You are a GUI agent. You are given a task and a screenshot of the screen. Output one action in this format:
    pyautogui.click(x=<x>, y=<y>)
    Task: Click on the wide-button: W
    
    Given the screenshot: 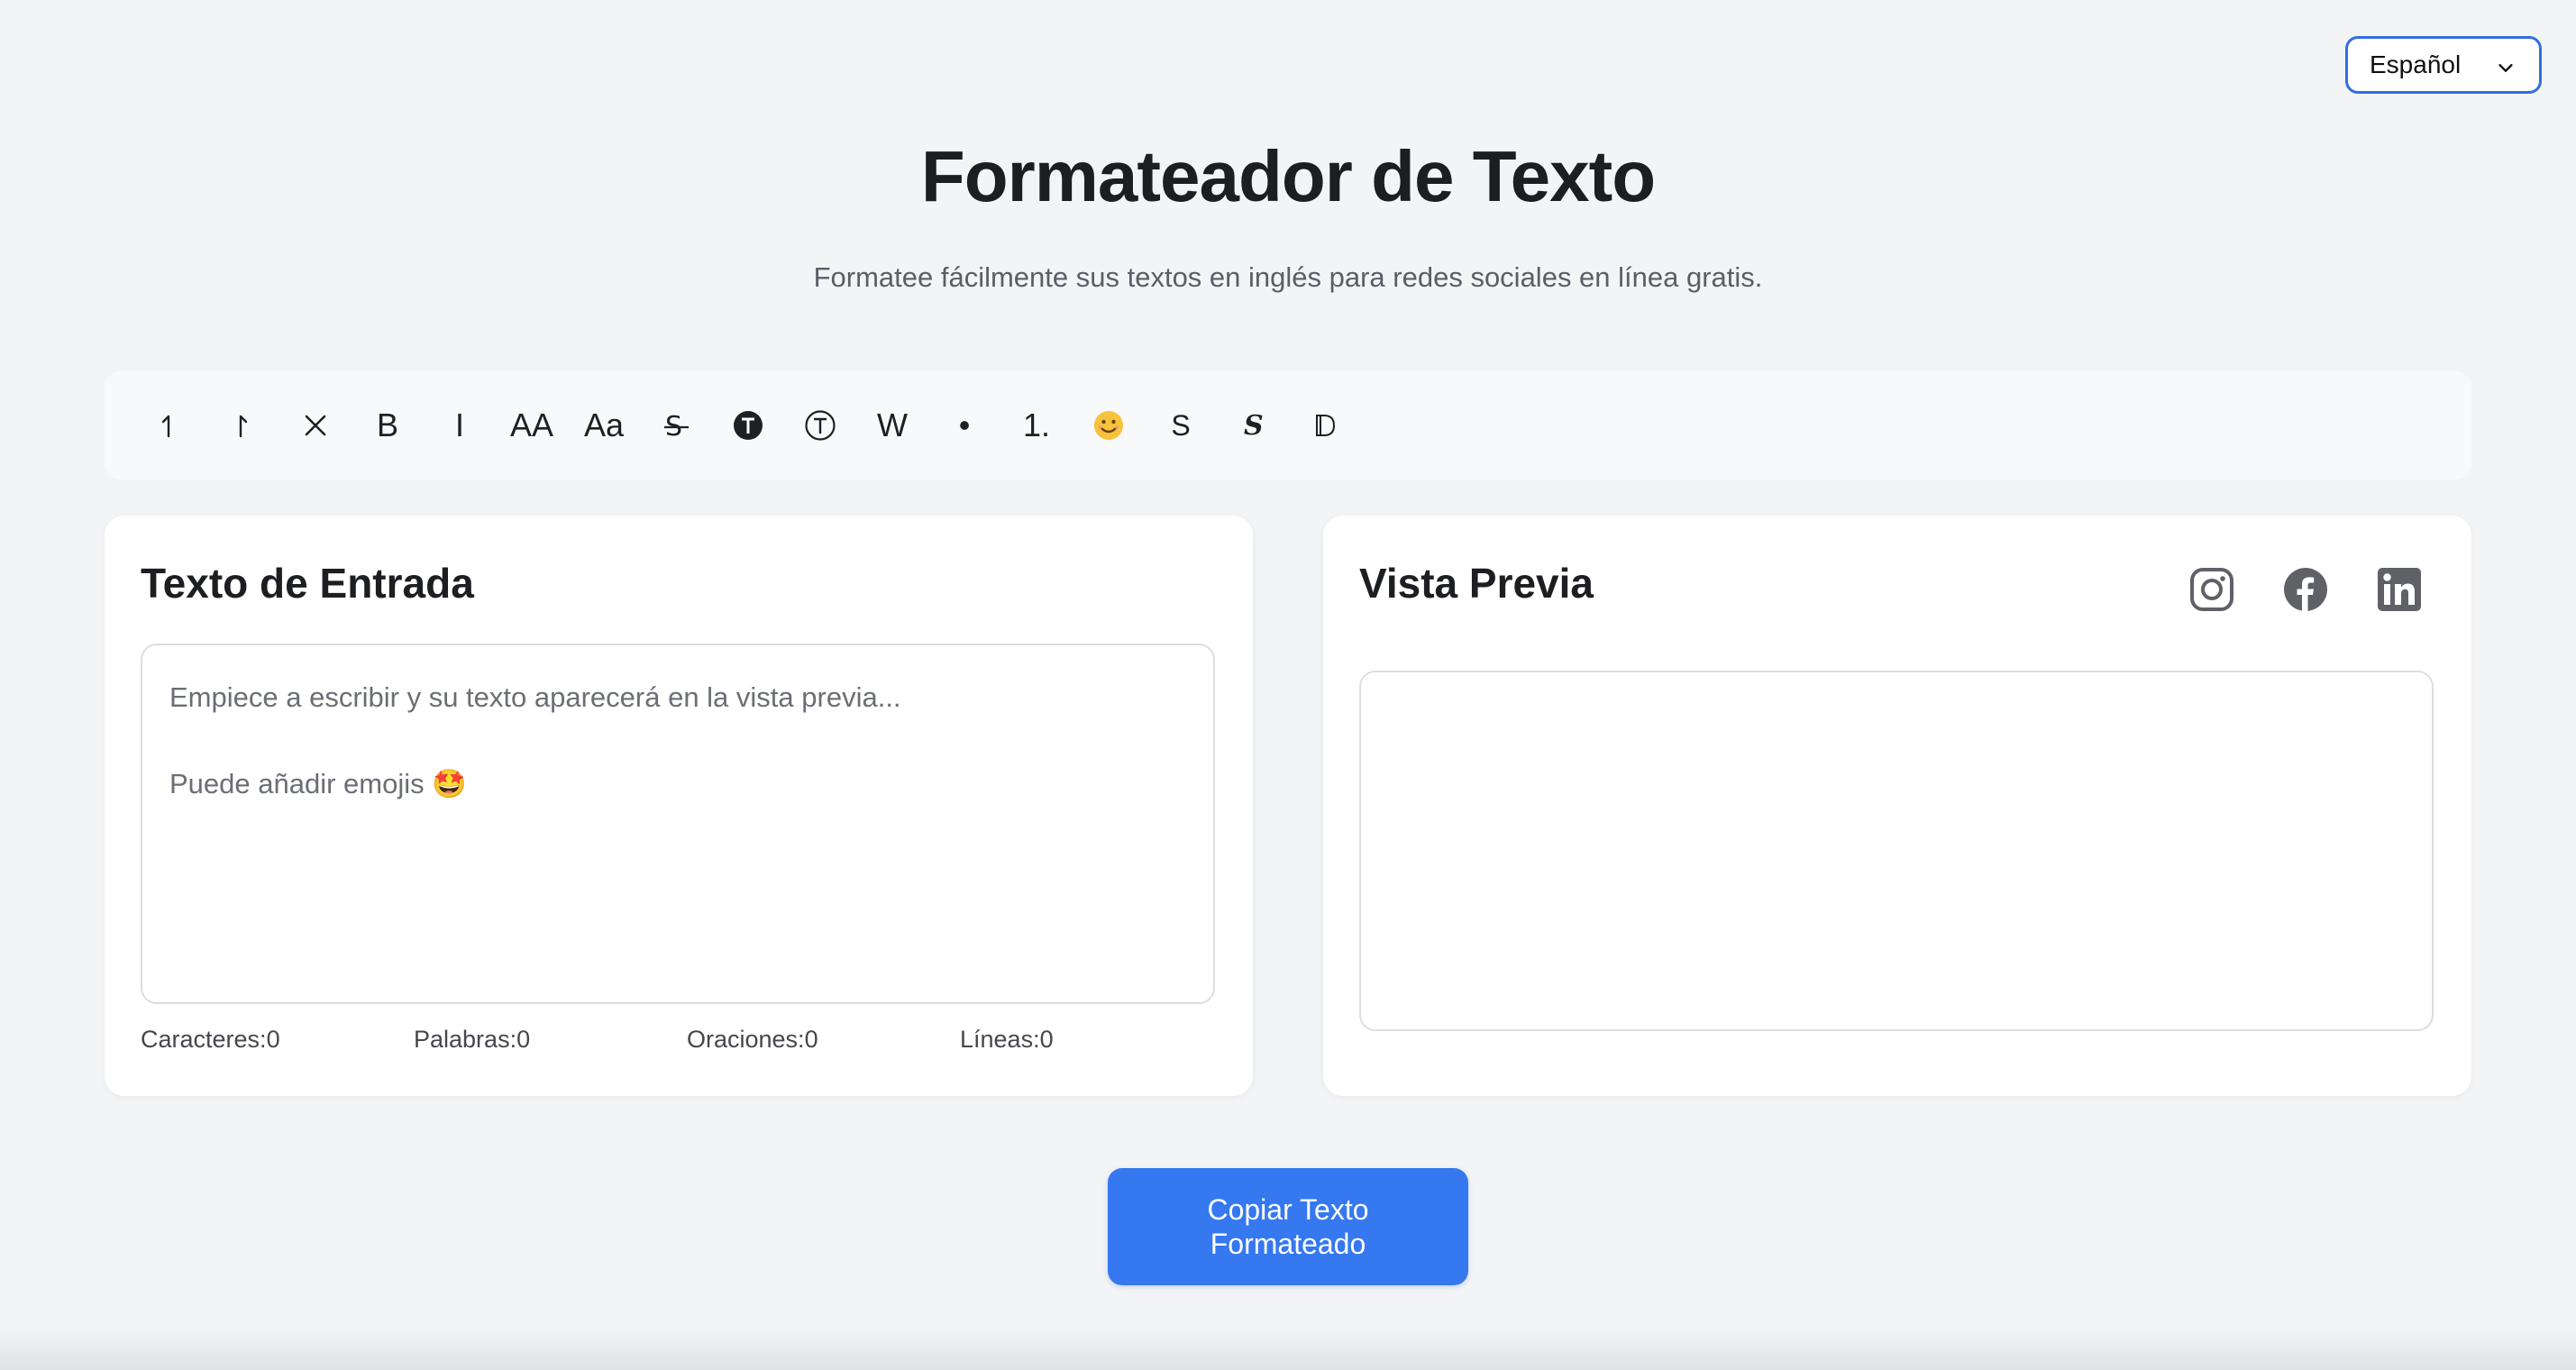 What is the action you would take?
    pyautogui.click(x=892, y=425)
    